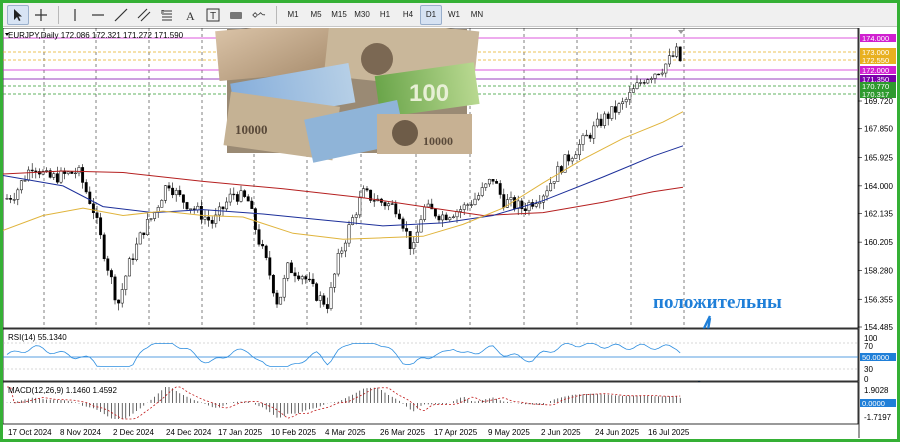 This screenshot has height=442, width=900. I want to click on text-icon: A, so click(190, 15).